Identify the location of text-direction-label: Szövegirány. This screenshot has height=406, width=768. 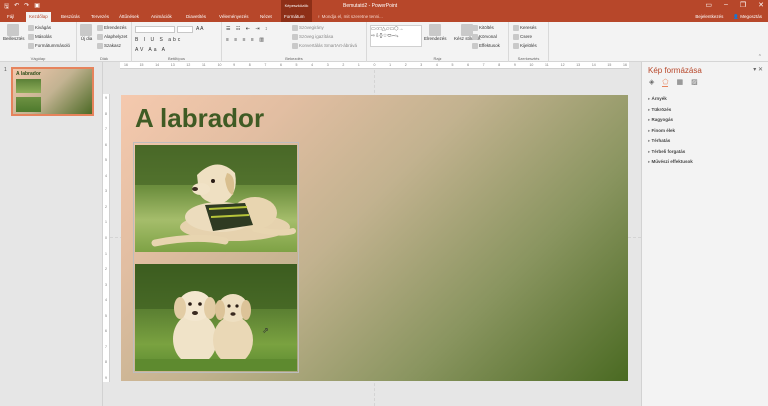
(311, 28).